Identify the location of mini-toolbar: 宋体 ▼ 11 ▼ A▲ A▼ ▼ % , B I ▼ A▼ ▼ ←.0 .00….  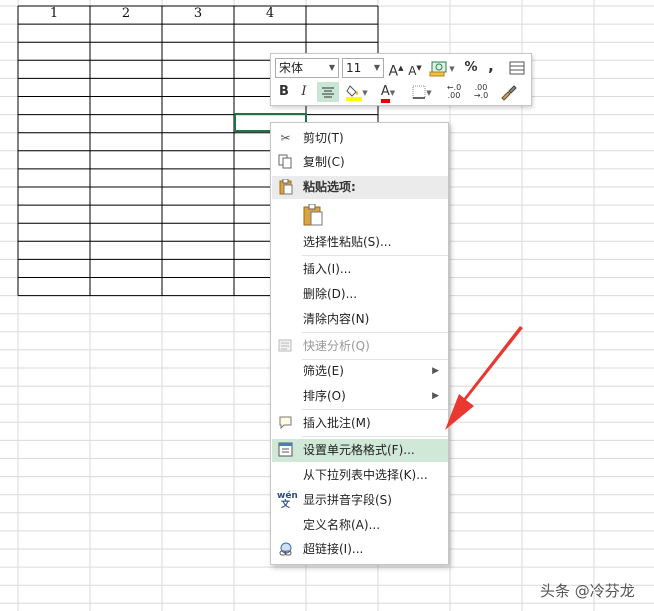
(401, 79).